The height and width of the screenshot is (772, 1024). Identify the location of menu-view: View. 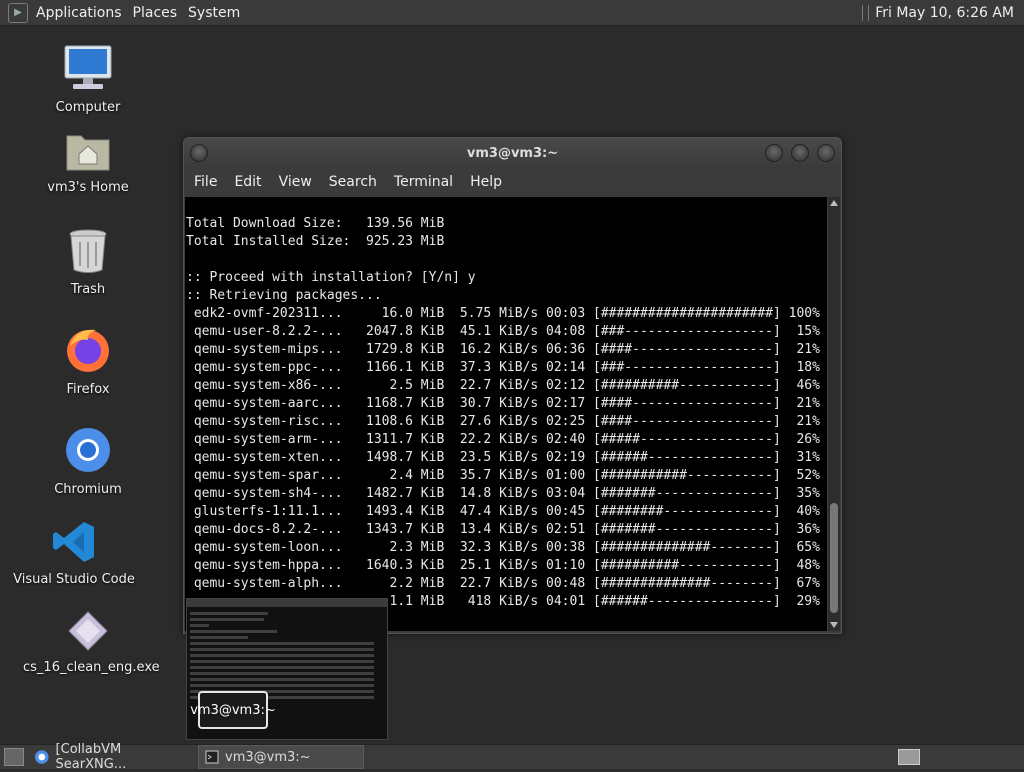
(301, 182).